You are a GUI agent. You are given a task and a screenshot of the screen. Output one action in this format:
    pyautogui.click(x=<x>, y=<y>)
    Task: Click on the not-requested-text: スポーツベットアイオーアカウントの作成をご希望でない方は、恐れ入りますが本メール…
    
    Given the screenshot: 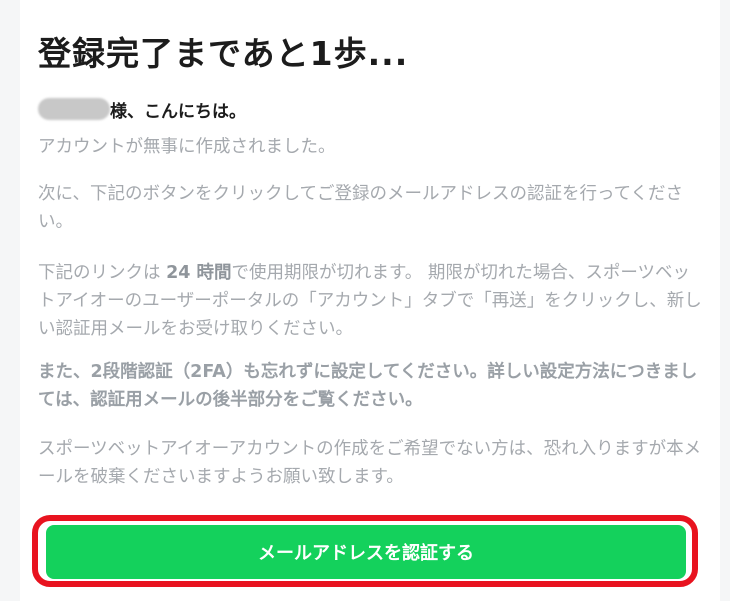 What is the action you would take?
    pyautogui.click(x=370, y=463)
    